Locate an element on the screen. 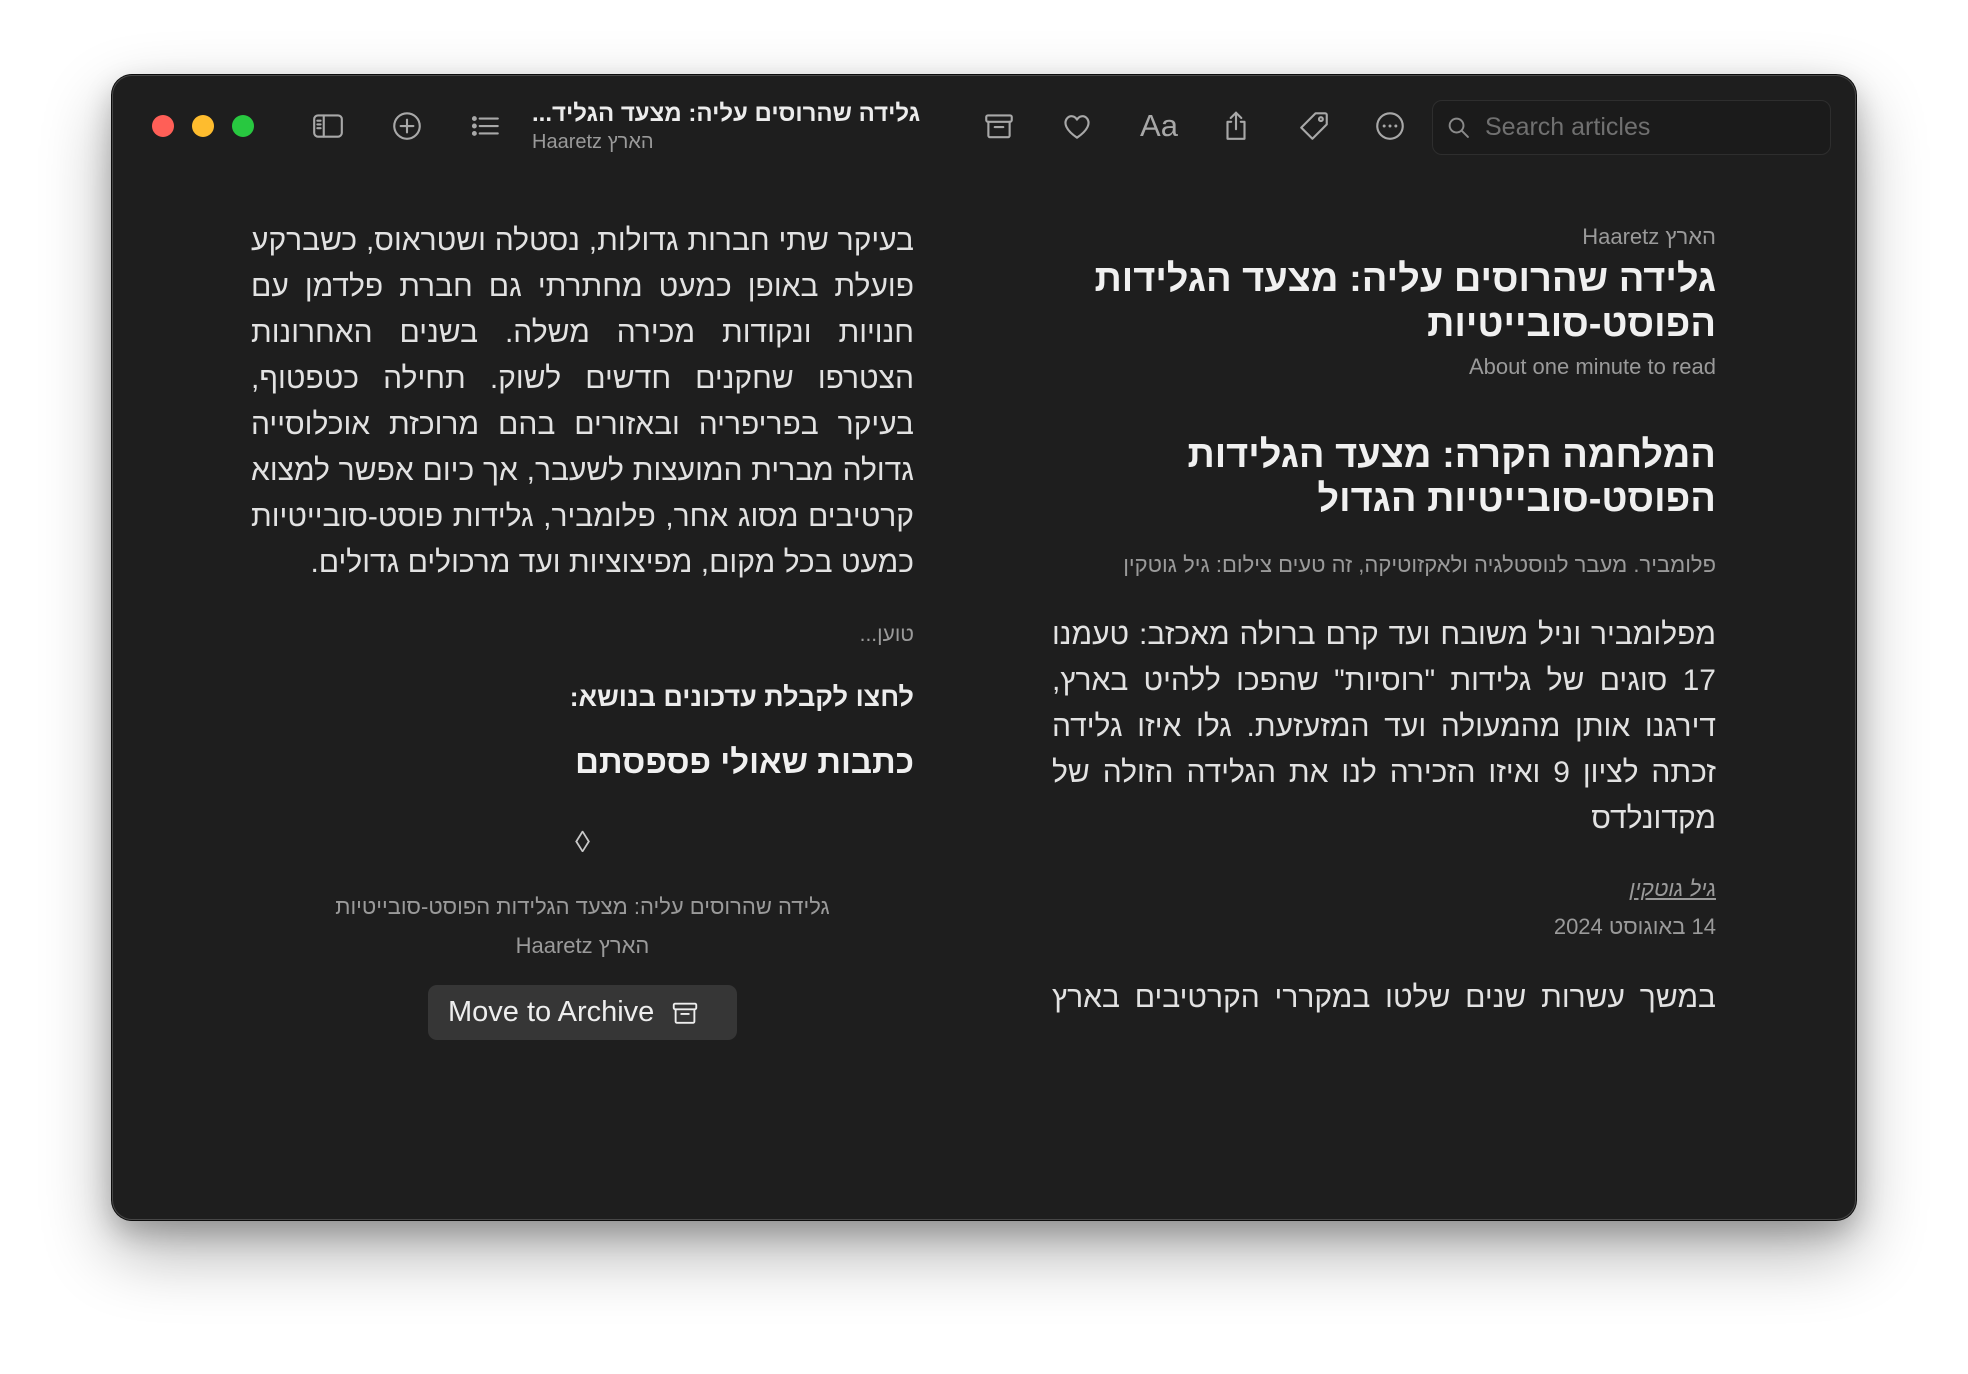 This screenshot has width=1968, height=1374. list-icon is located at coordinates (485, 126).